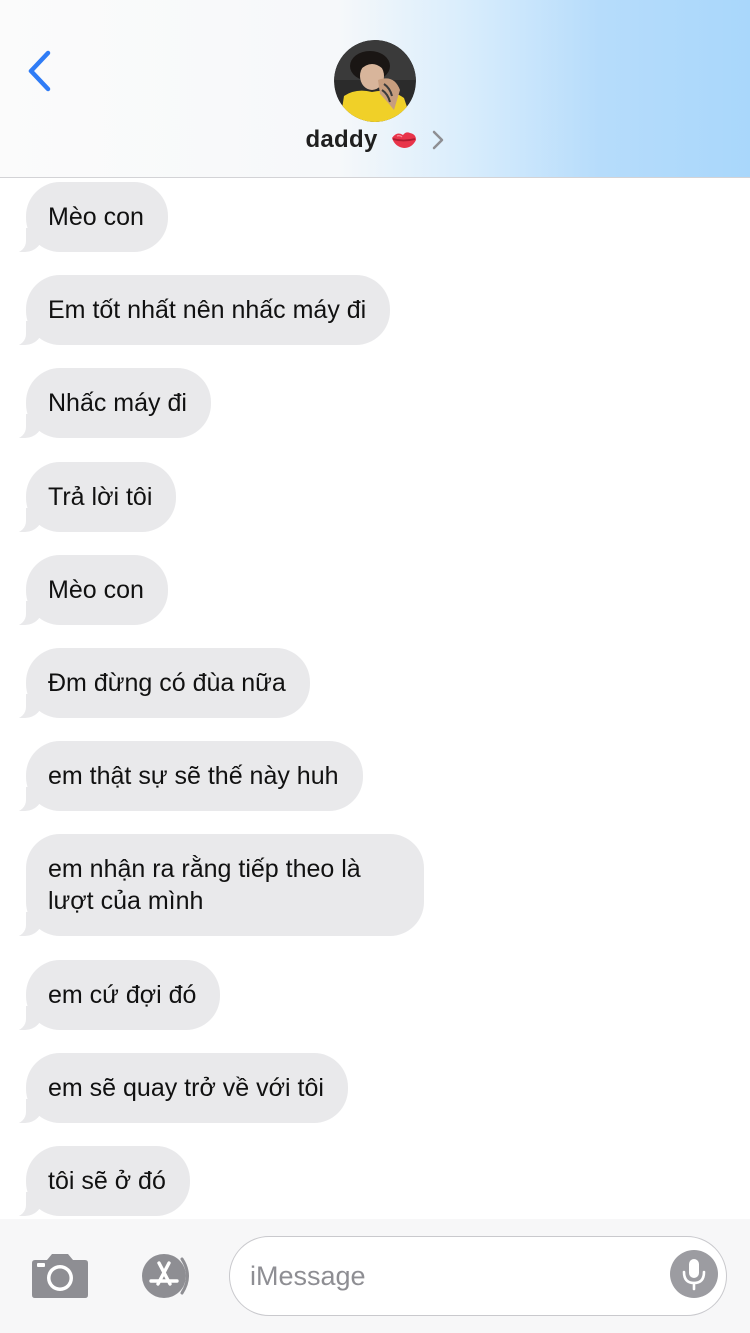 The width and height of the screenshot is (750, 1333). What do you see at coordinates (113, 995) in the screenshot?
I see `message-bubble: em cứ đợi đó` at bounding box center [113, 995].